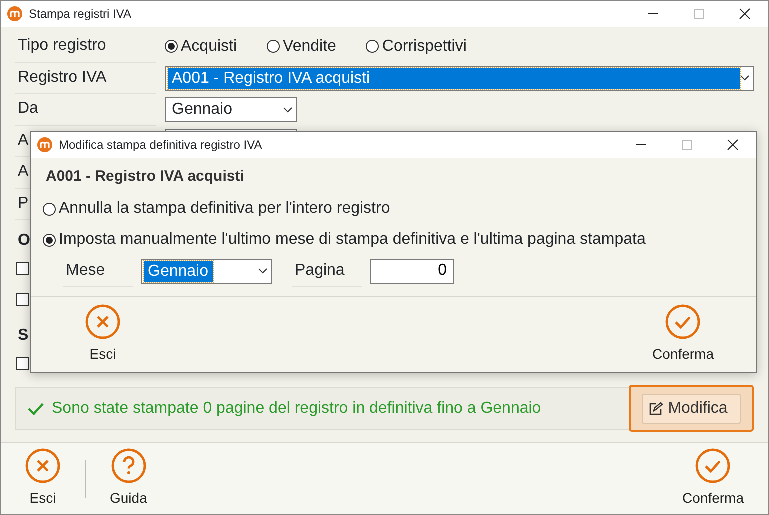 This screenshot has width=769, height=515. What do you see at coordinates (85, 78) in the screenshot?
I see `field-label: Registro IVA` at bounding box center [85, 78].